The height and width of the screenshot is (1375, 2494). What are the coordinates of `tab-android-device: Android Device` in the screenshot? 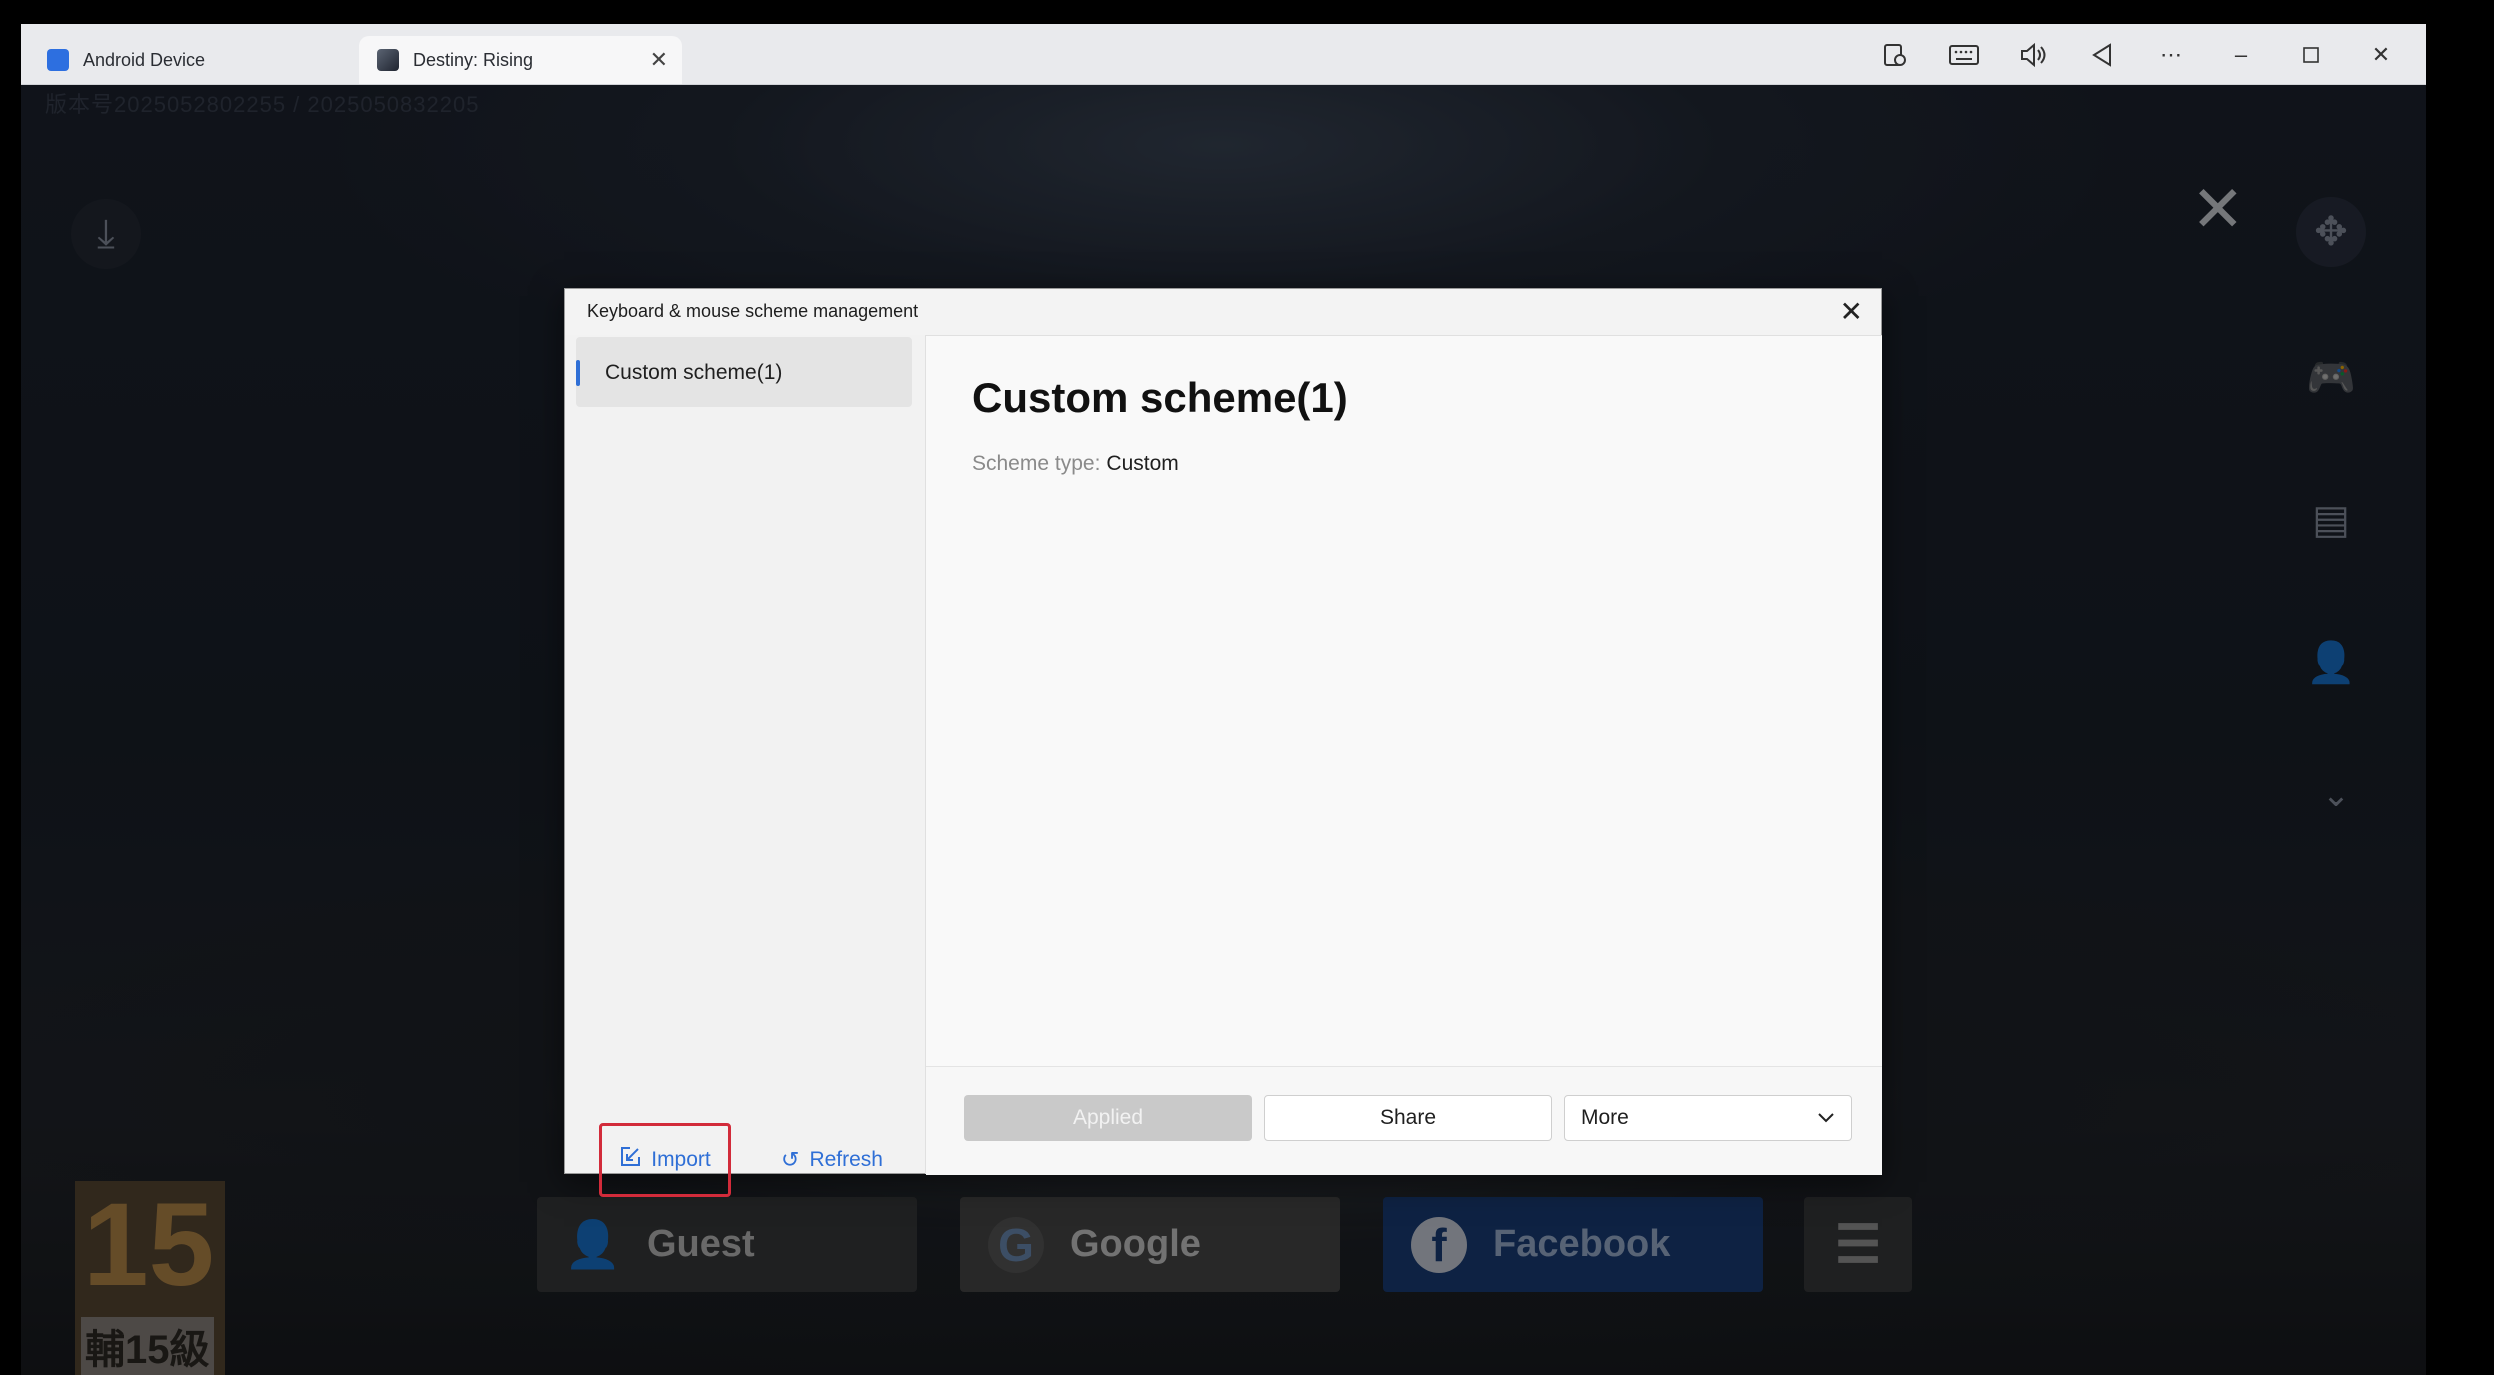 It's located at (194, 60).